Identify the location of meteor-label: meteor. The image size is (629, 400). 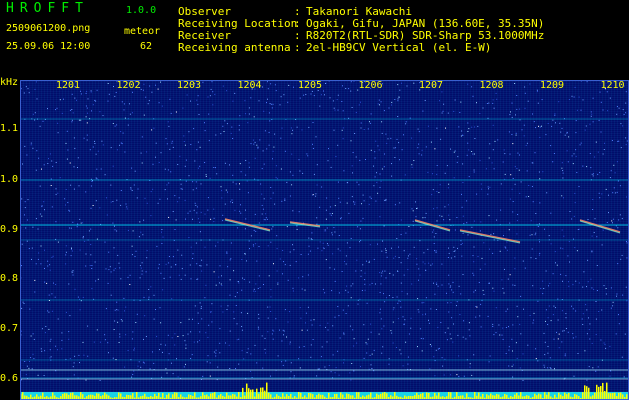
(142, 31).